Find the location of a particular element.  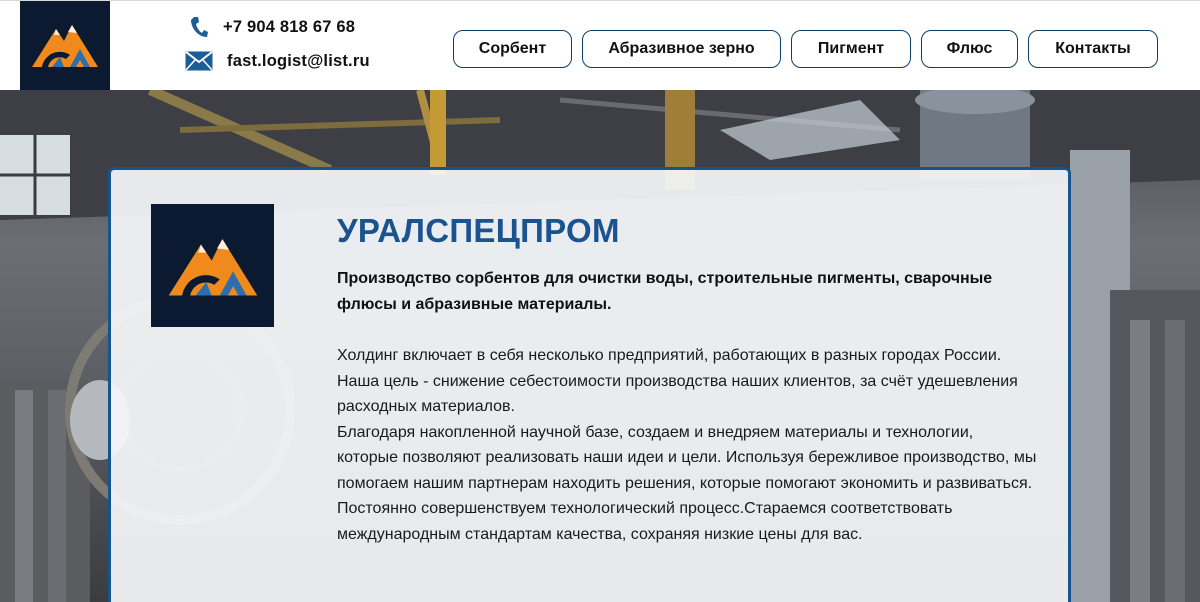

phone-contact: +7 904 818 67 68 is located at coordinates (270, 27).